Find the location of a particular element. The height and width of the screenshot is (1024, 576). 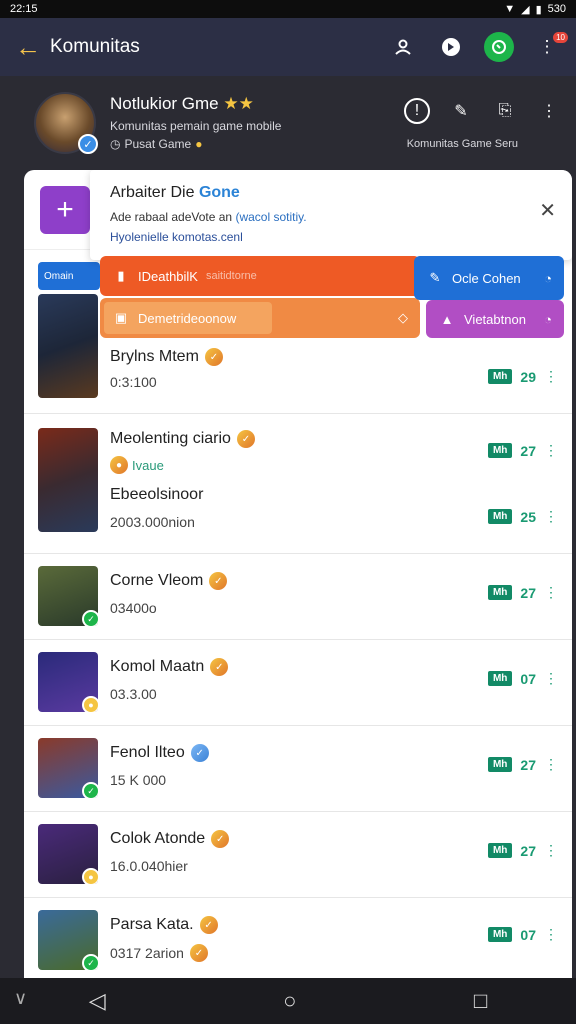

list-item-stat: Mh 29 ⋮ is located at coordinates (522, 376).